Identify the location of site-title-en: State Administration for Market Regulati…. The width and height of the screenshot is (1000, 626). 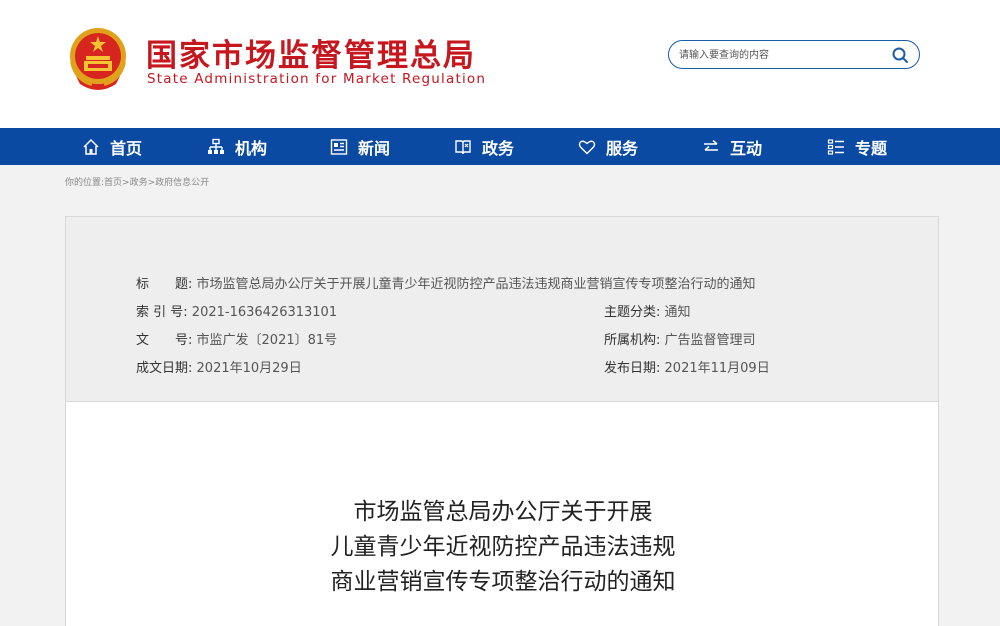
(316, 79).